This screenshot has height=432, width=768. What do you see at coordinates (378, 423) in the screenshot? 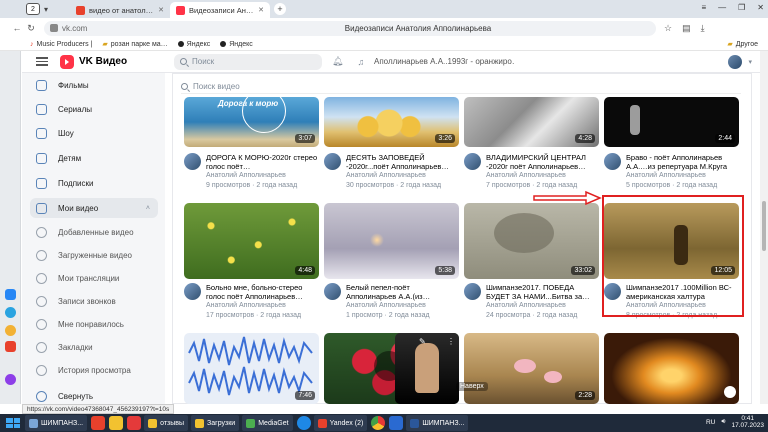
I see `chrome-icon` at bounding box center [378, 423].